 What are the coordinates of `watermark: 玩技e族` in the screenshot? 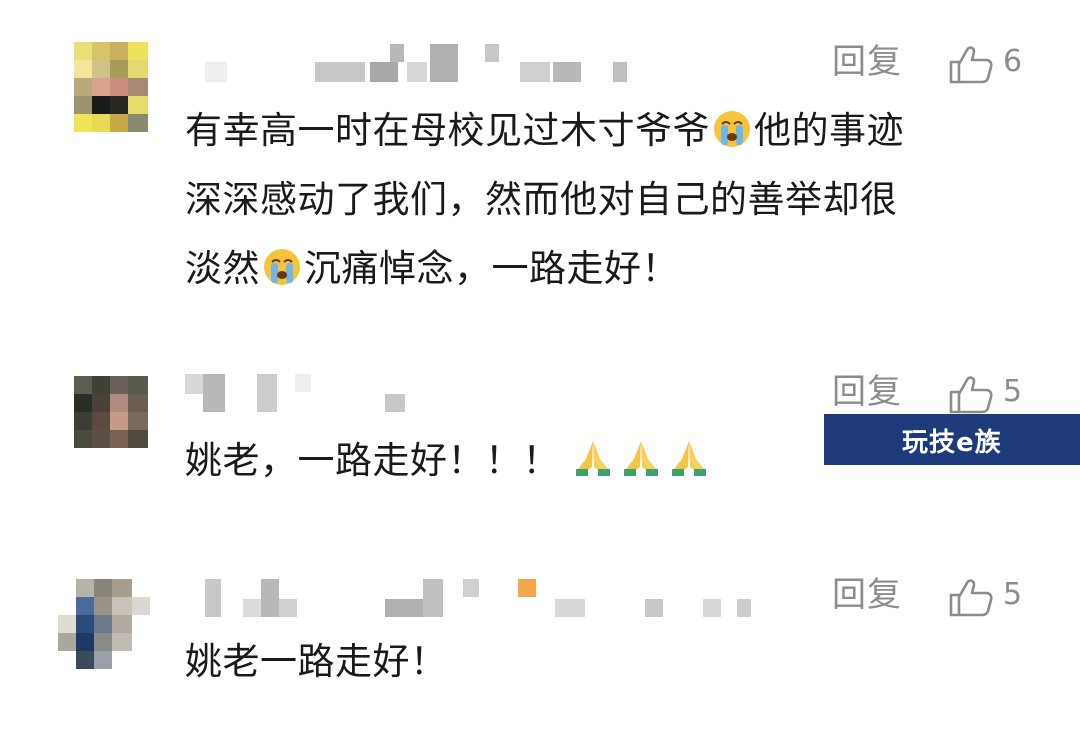 It's located at (952, 439).